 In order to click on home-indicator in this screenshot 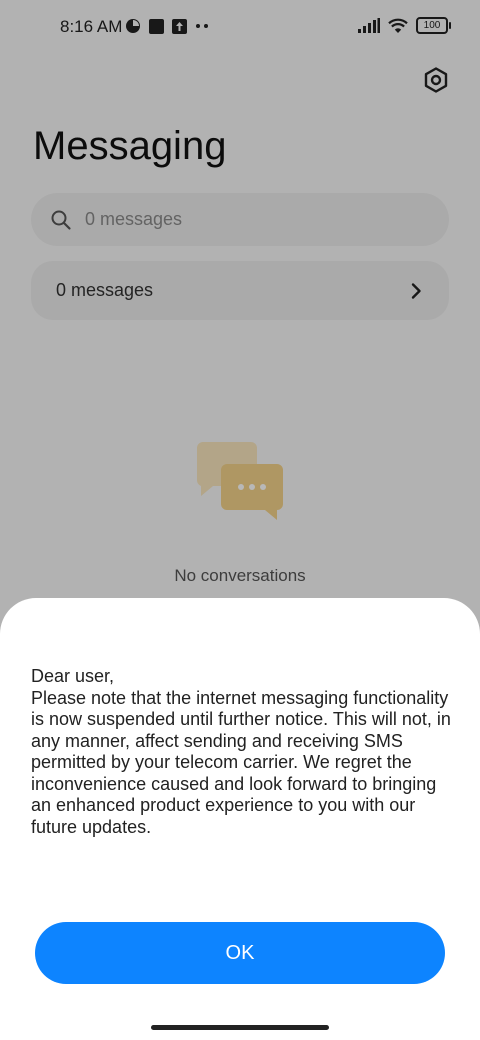, I will do `click(240, 1027)`.